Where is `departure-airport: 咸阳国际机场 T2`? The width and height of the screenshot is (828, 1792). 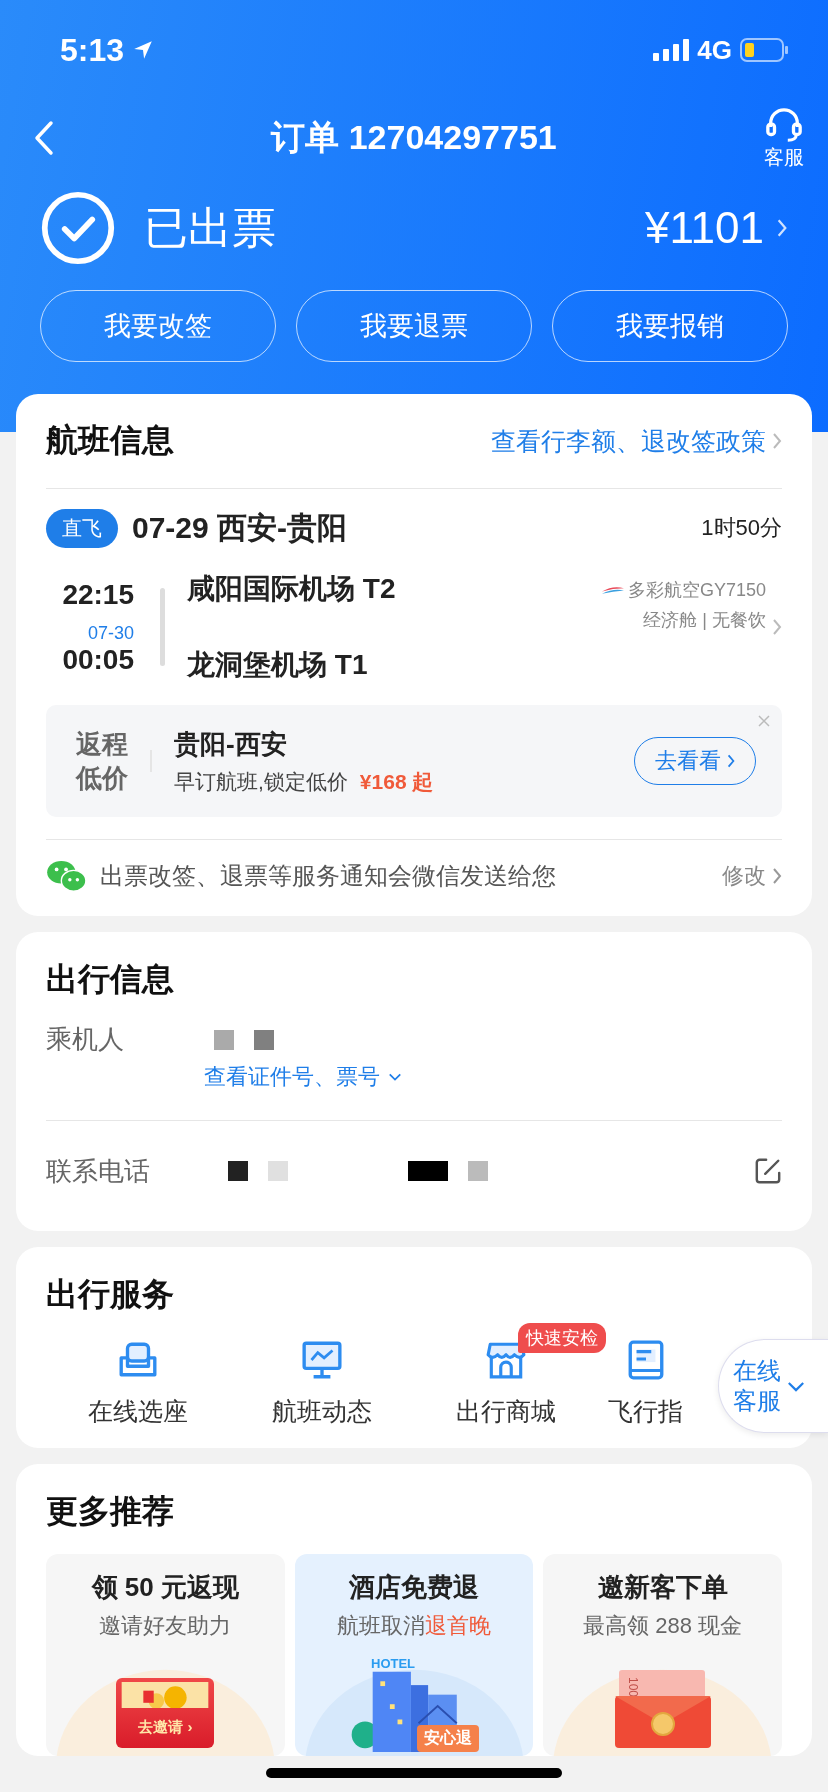 departure-airport: 咸阳国际机场 T2 is located at coordinates (291, 589).